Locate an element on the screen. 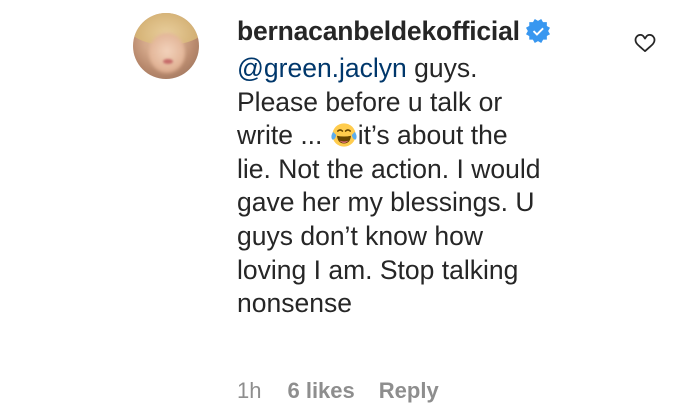 The height and width of the screenshot is (418, 680). likes-count-button: 6 likes is located at coordinates (320, 391).